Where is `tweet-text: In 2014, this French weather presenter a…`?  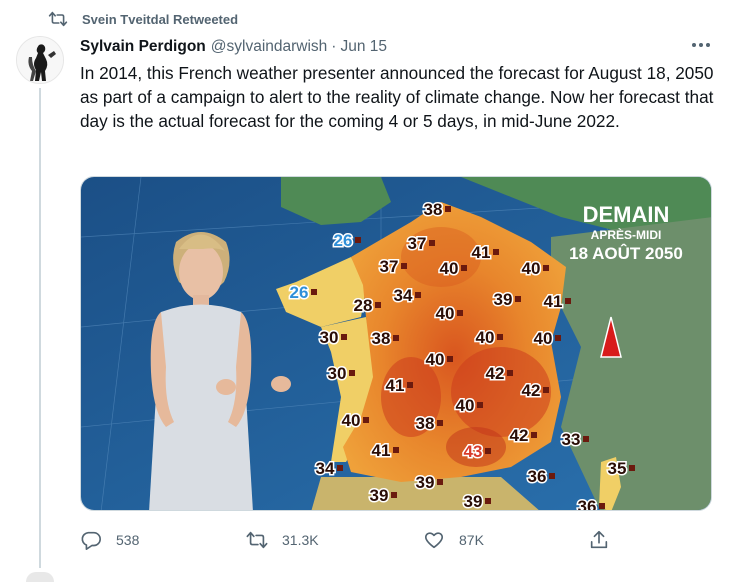 tweet-text: In 2014, this French weather presenter a… is located at coordinates (397, 97).